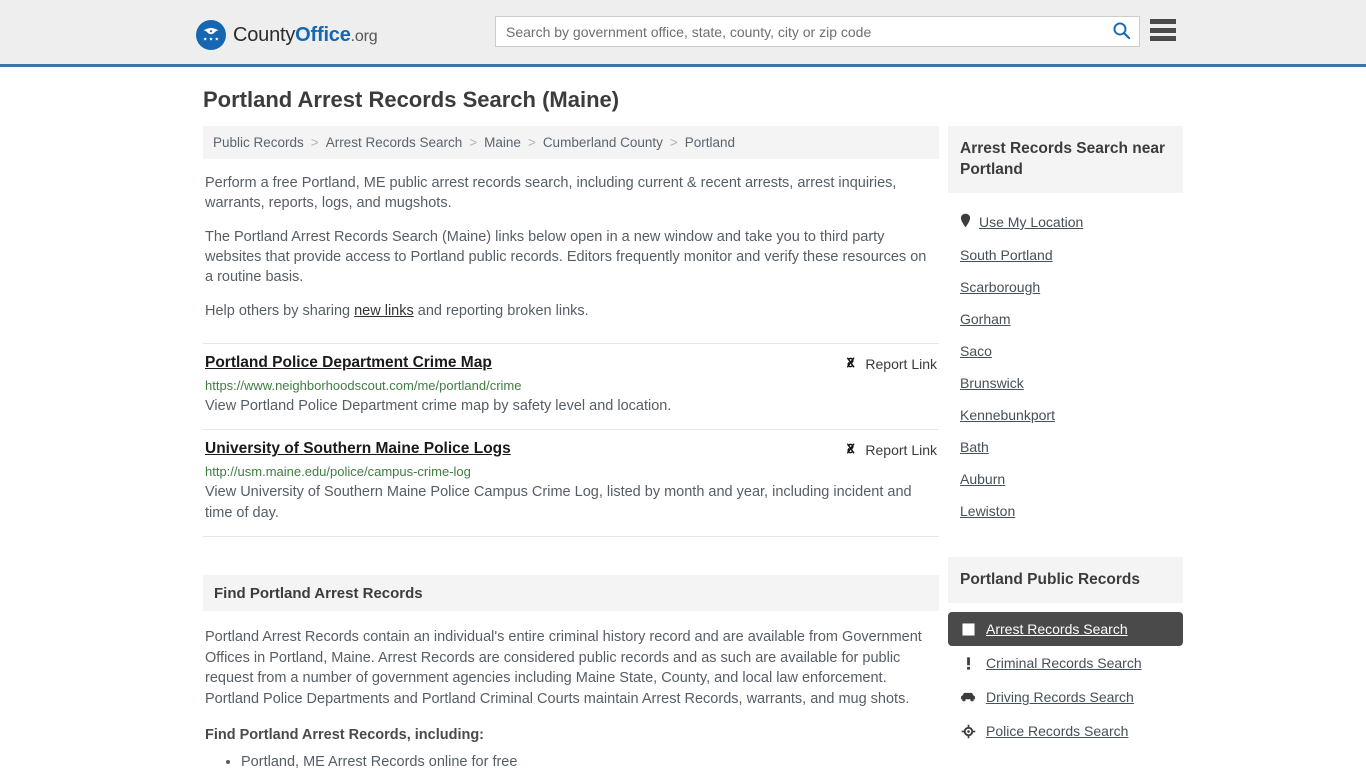  What do you see at coordinates (571, 449) in the screenshot?
I see `entry-header: University of Southern Maine Police Logs` at bounding box center [571, 449].